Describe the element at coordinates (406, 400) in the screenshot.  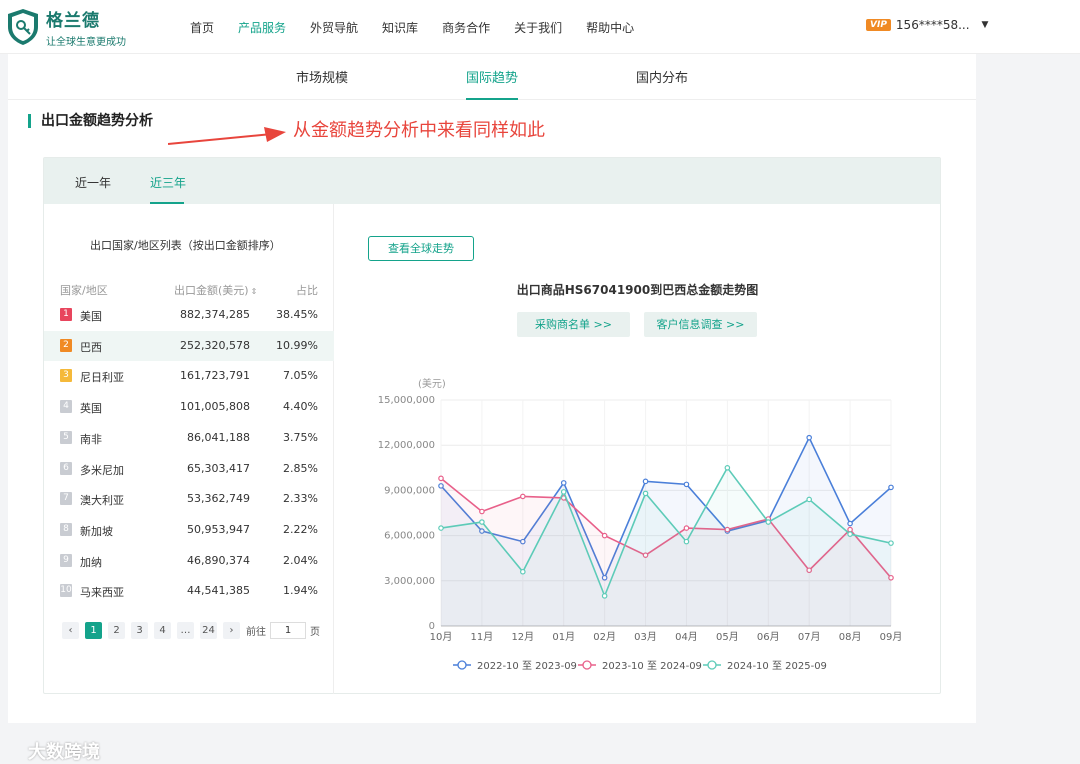
I see `y-tick-label: 15,000,000` at that location.